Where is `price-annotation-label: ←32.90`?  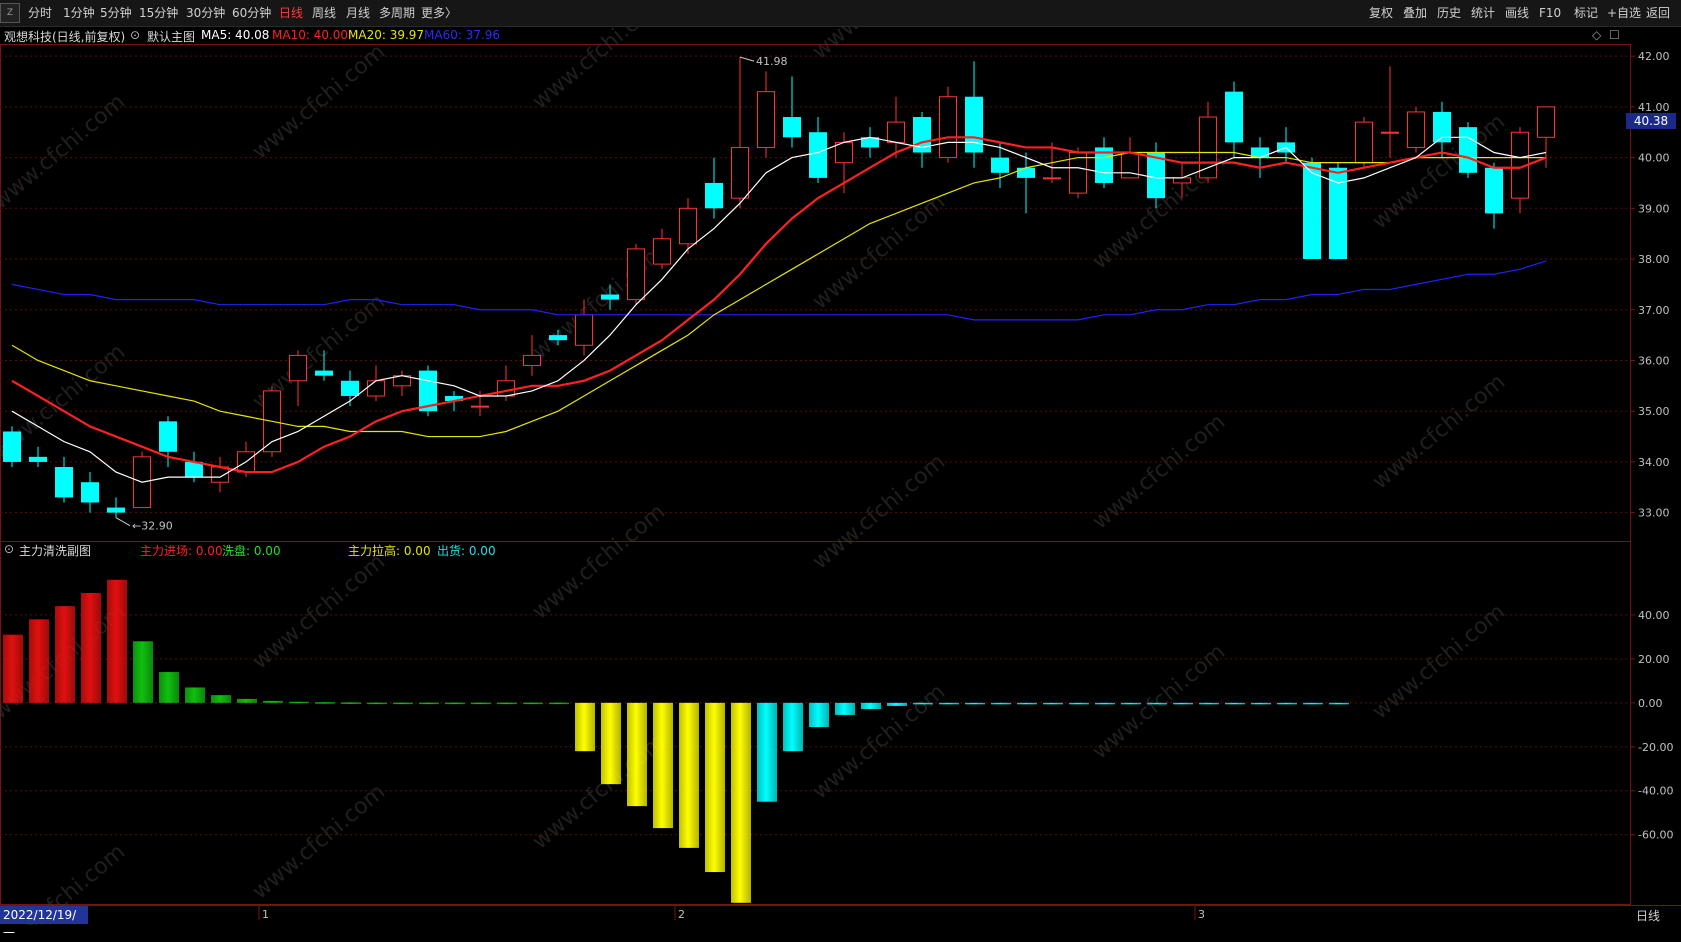 price-annotation-label: ←32.90 is located at coordinates (152, 526).